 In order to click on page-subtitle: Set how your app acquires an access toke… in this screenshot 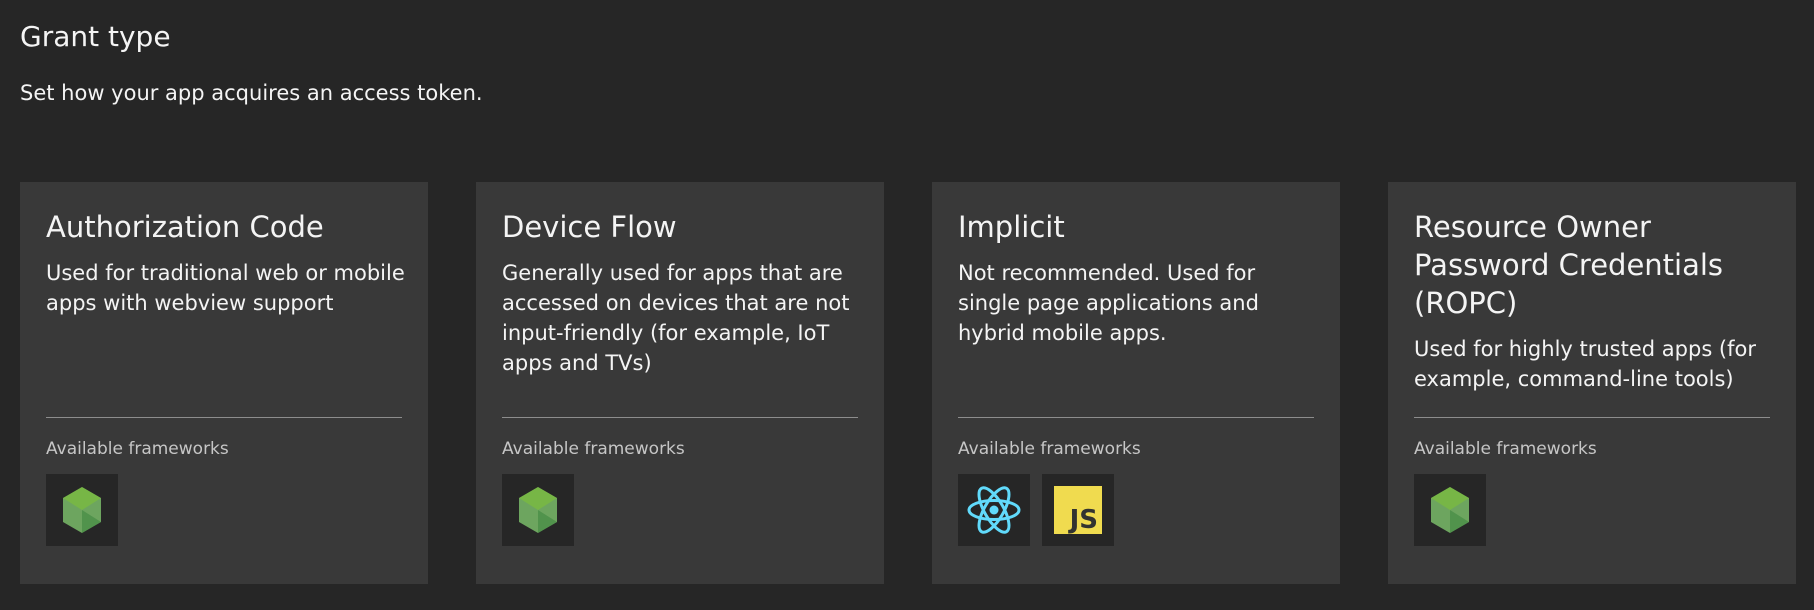, I will do `click(251, 93)`.